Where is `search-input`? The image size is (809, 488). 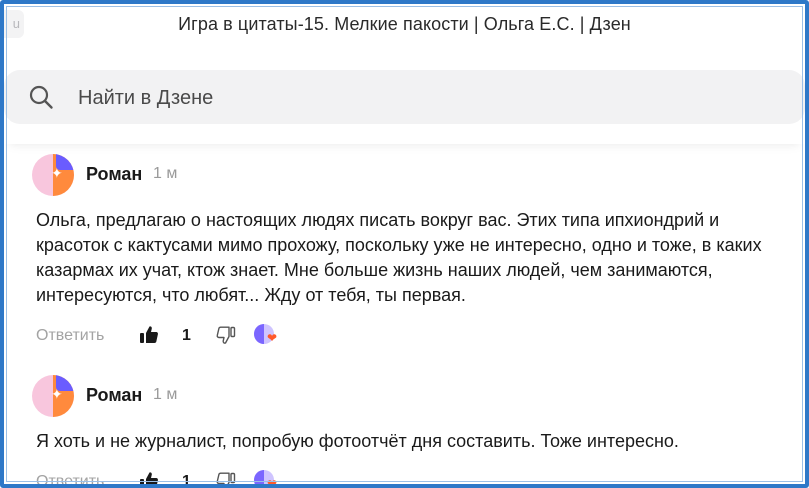
search-input is located at coordinates (432, 98).